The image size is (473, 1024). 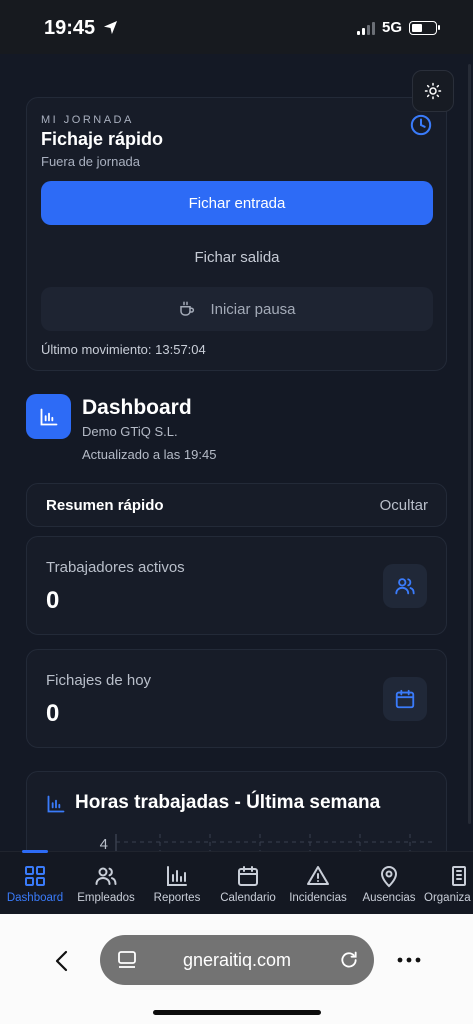 I want to click on sun-icon, so click(x=433, y=91).